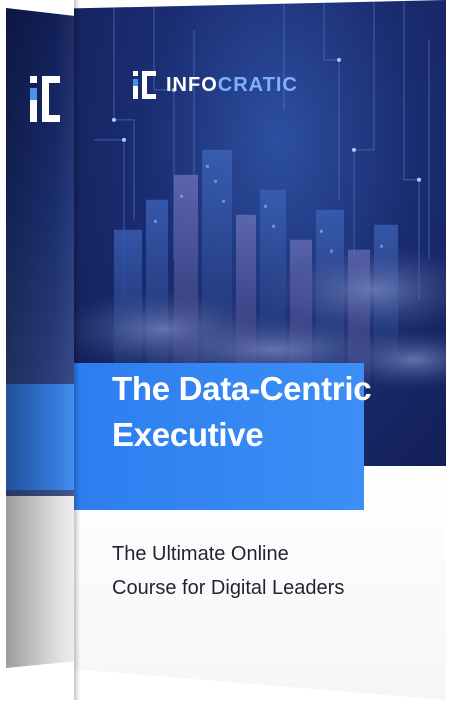 This screenshot has height=702, width=449. What do you see at coordinates (257, 84) in the screenshot?
I see `brand-name-part2: CRATIC` at bounding box center [257, 84].